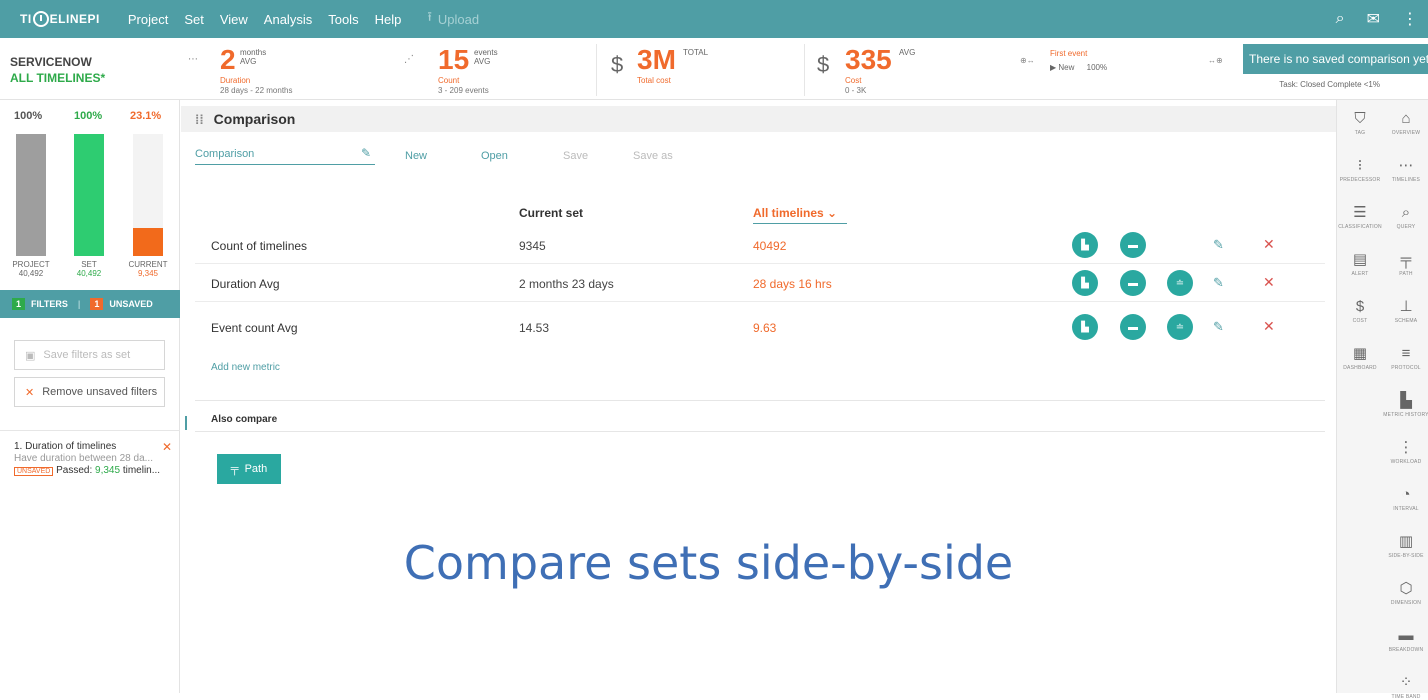 Image resolution: width=1428 pixels, height=700 pixels. I want to click on unsaved-count: 1, so click(97, 304).